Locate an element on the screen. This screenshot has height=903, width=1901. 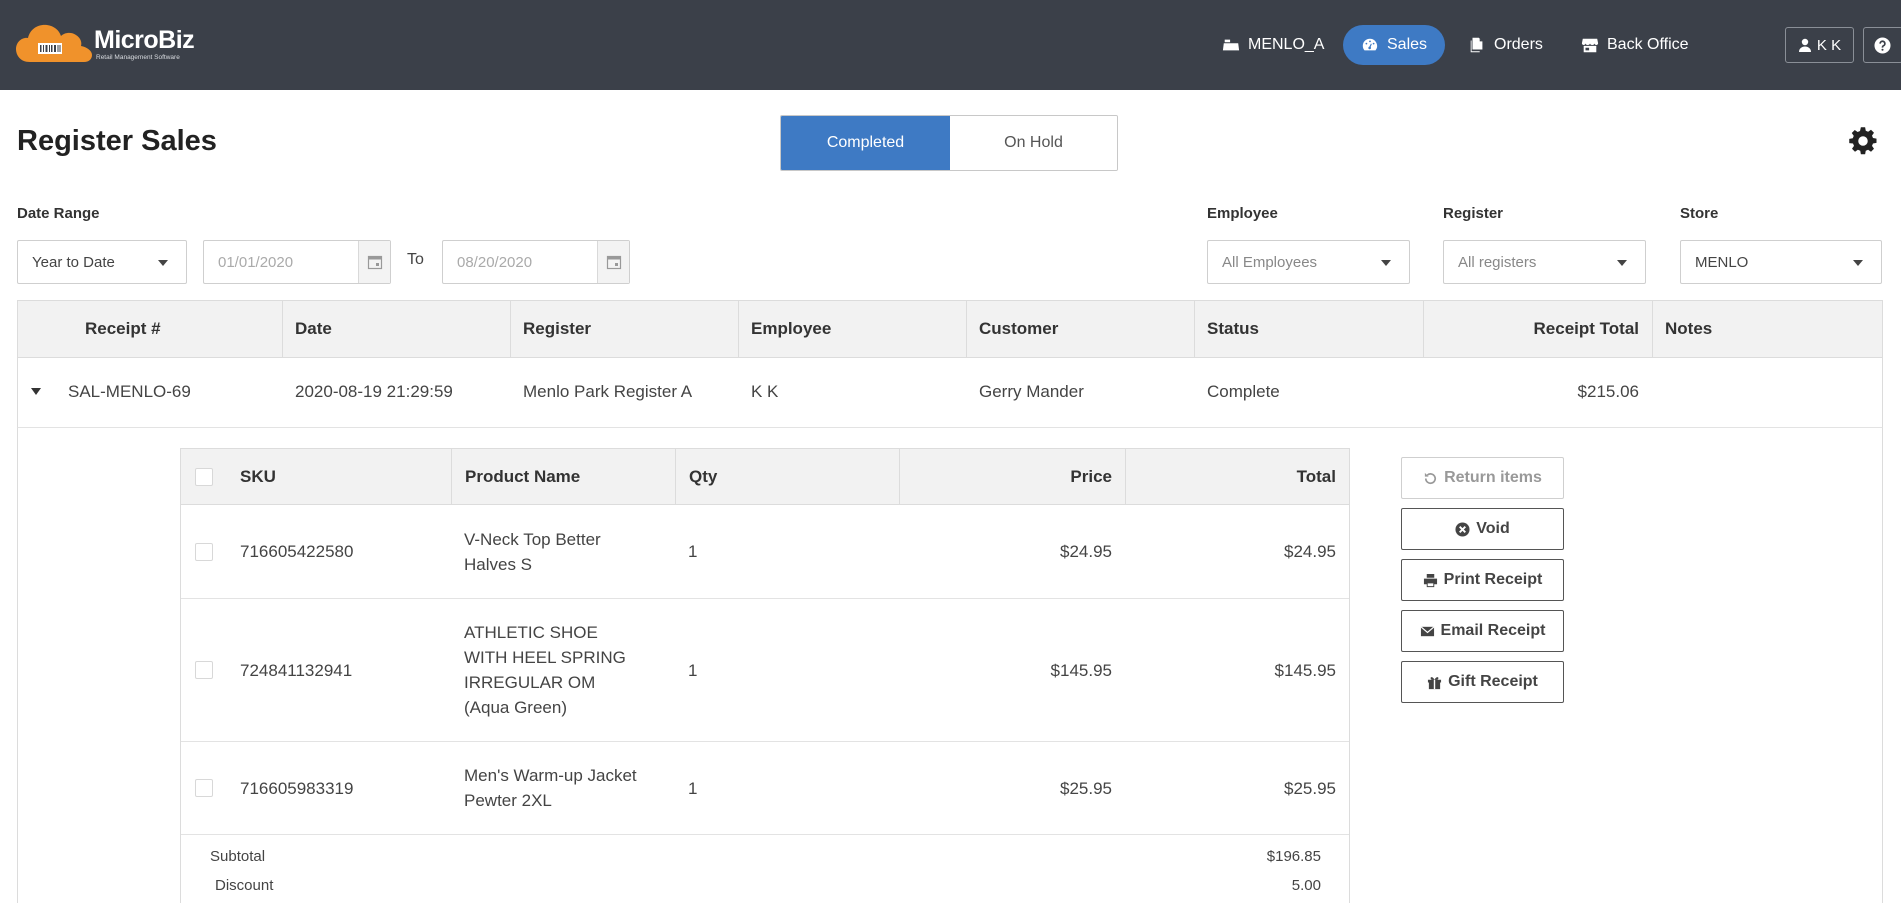
column-notes: Notes is located at coordinates (1767, 329).